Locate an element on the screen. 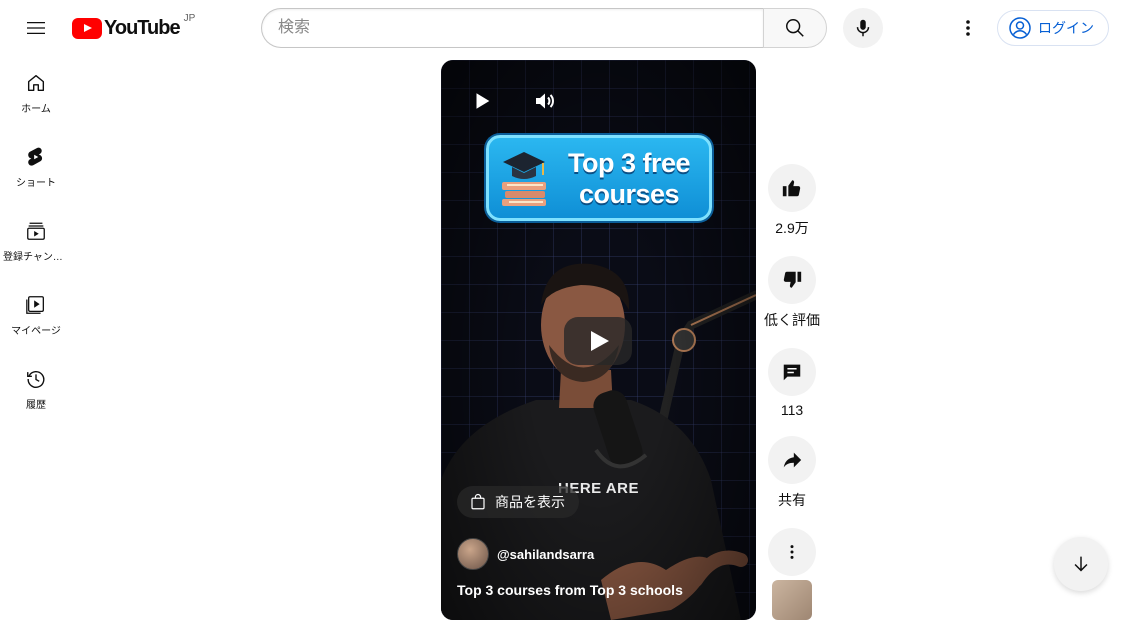 This screenshot has height=620, width=1124. mic-icon is located at coordinates (863, 28).